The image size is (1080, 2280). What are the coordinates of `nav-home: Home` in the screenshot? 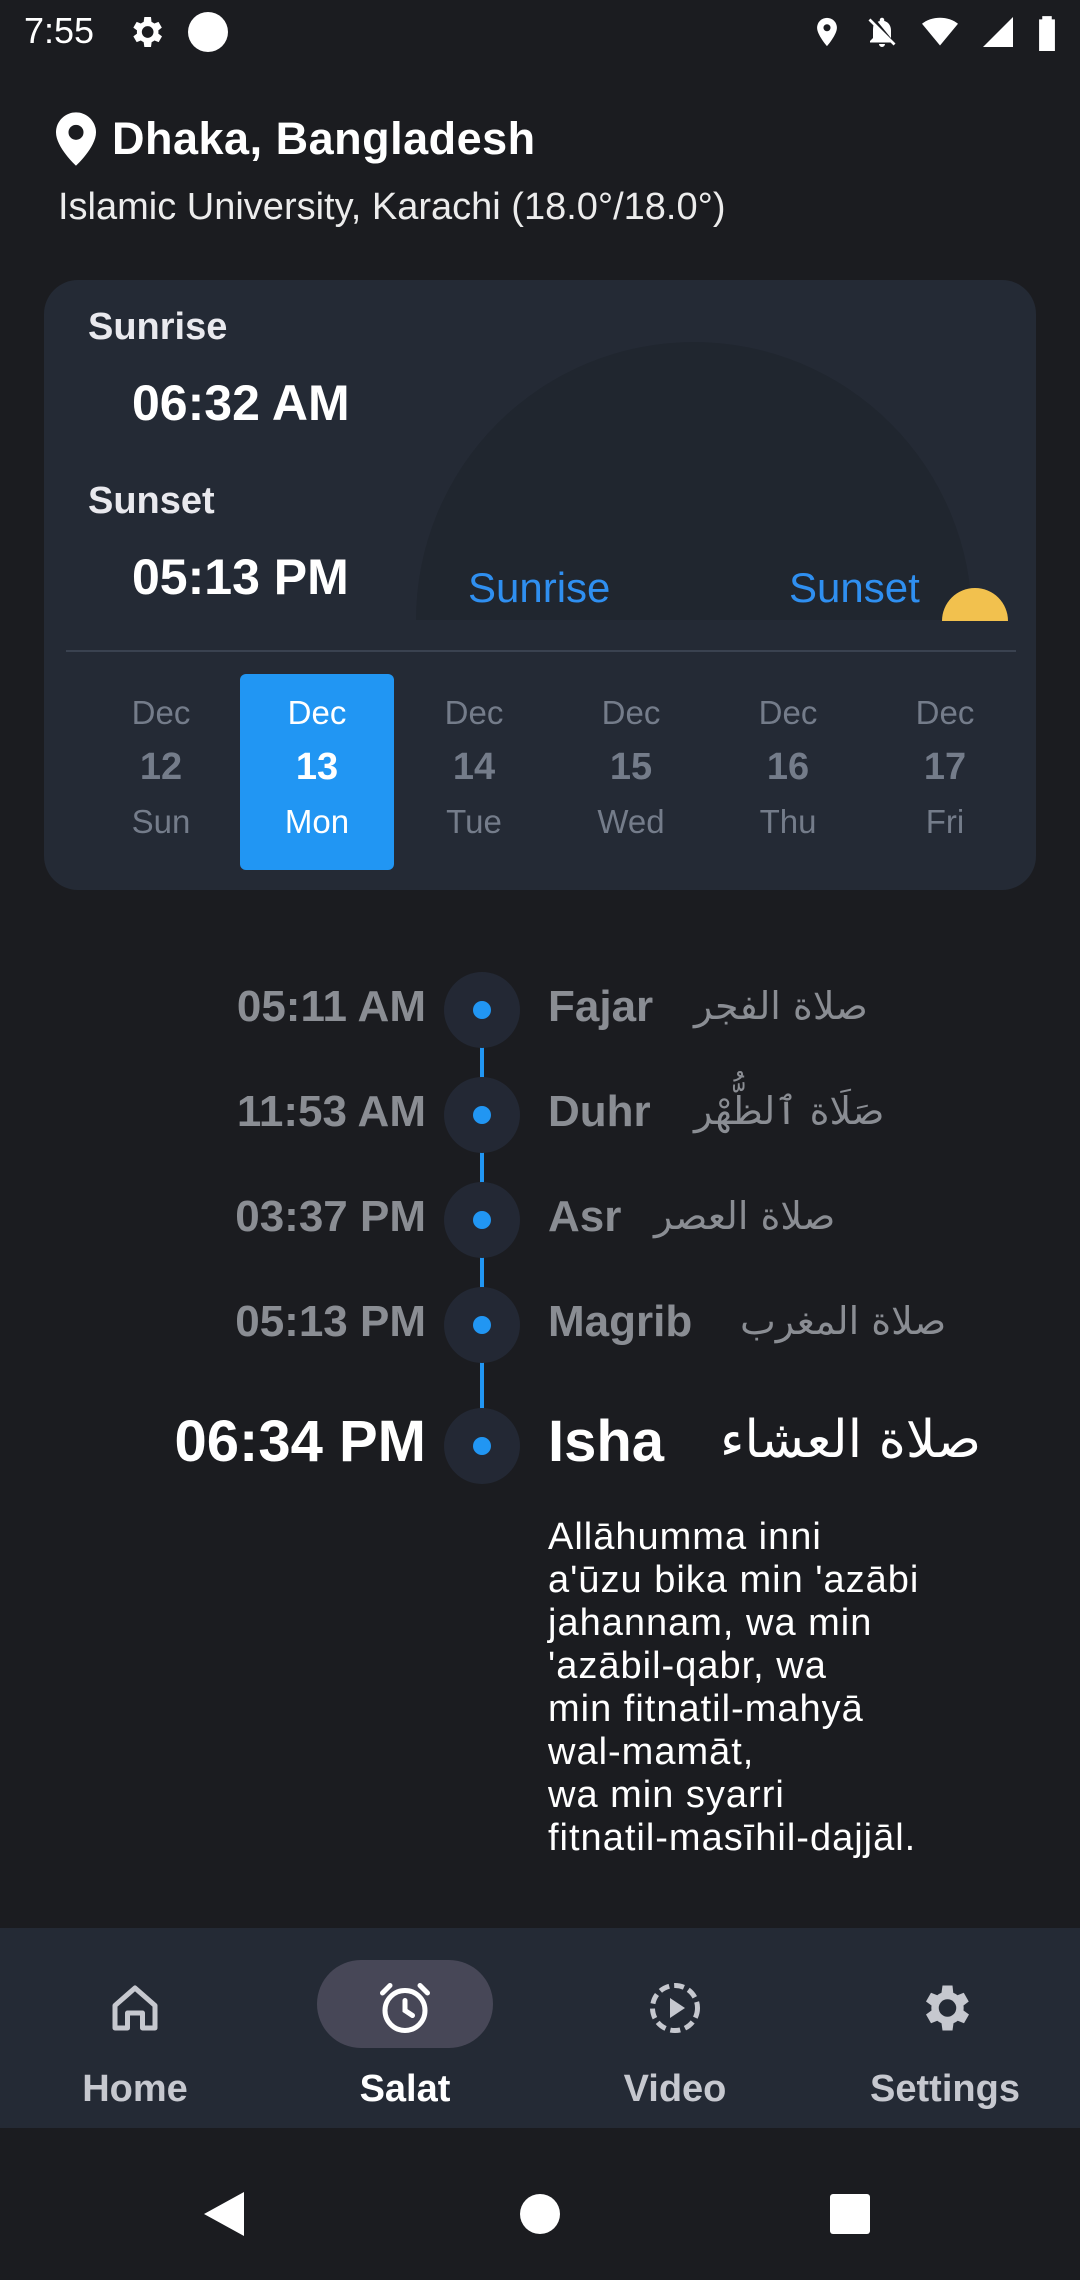 It's located at (135, 2028).